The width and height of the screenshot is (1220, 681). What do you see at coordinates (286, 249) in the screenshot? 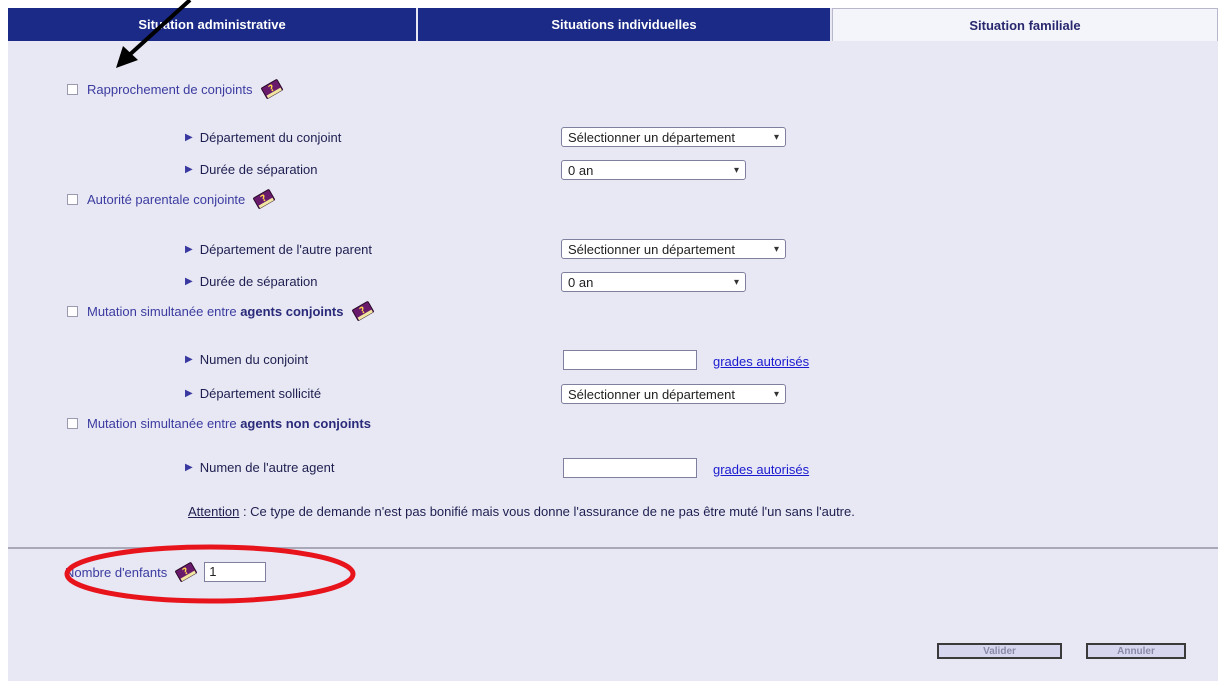
I see `autorite-dept-label: Département de l'autre parent` at bounding box center [286, 249].